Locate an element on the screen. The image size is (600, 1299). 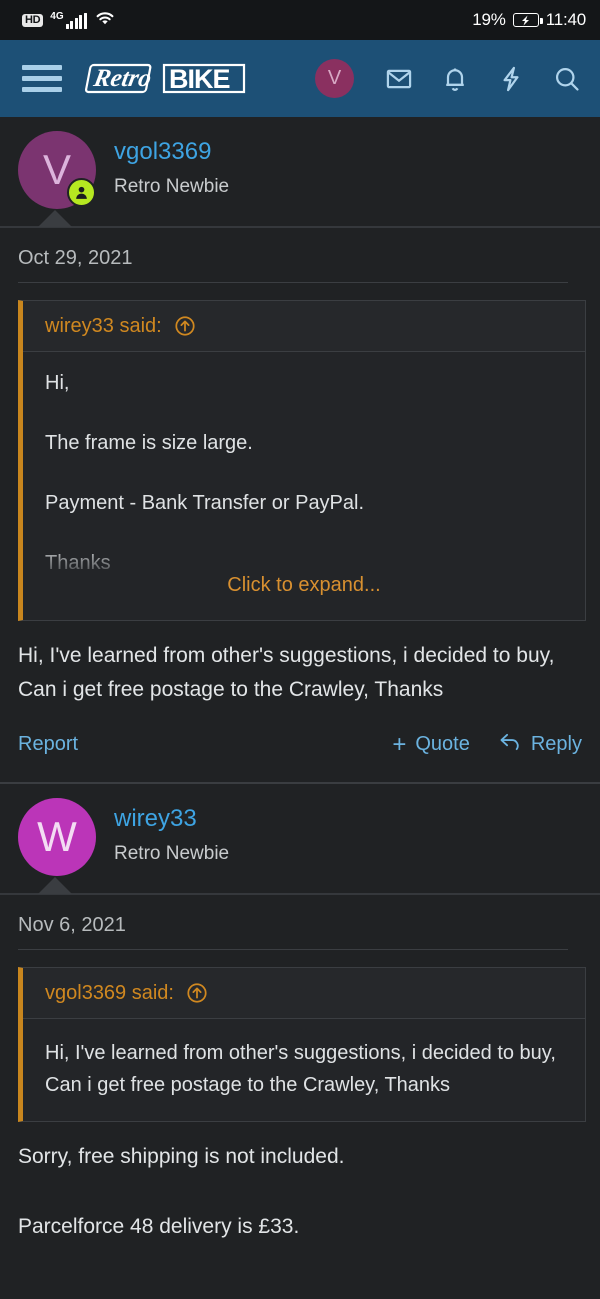
search-icon is located at coordinates (567, 79).